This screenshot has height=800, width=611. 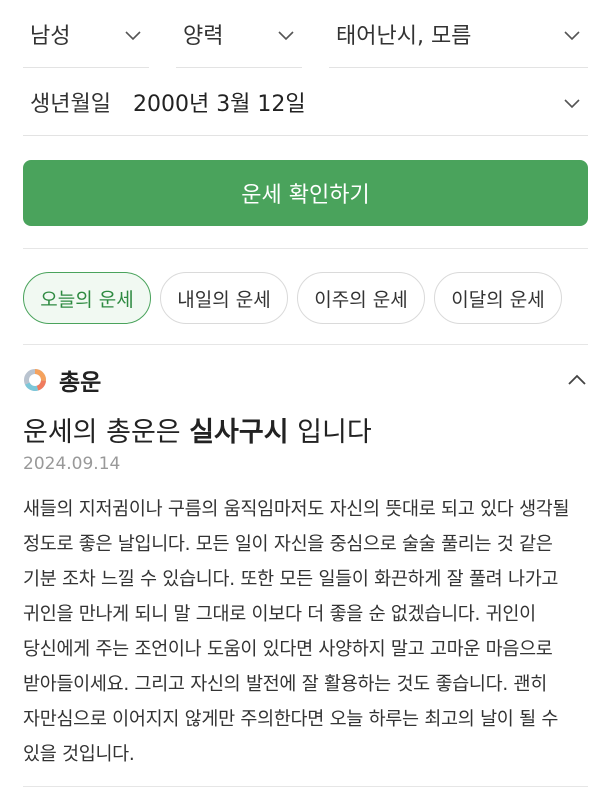 What do you see at coordinates (35, 380) in the screenshot?
I see `donut-chart-icon` at bounding box center [35, 380].